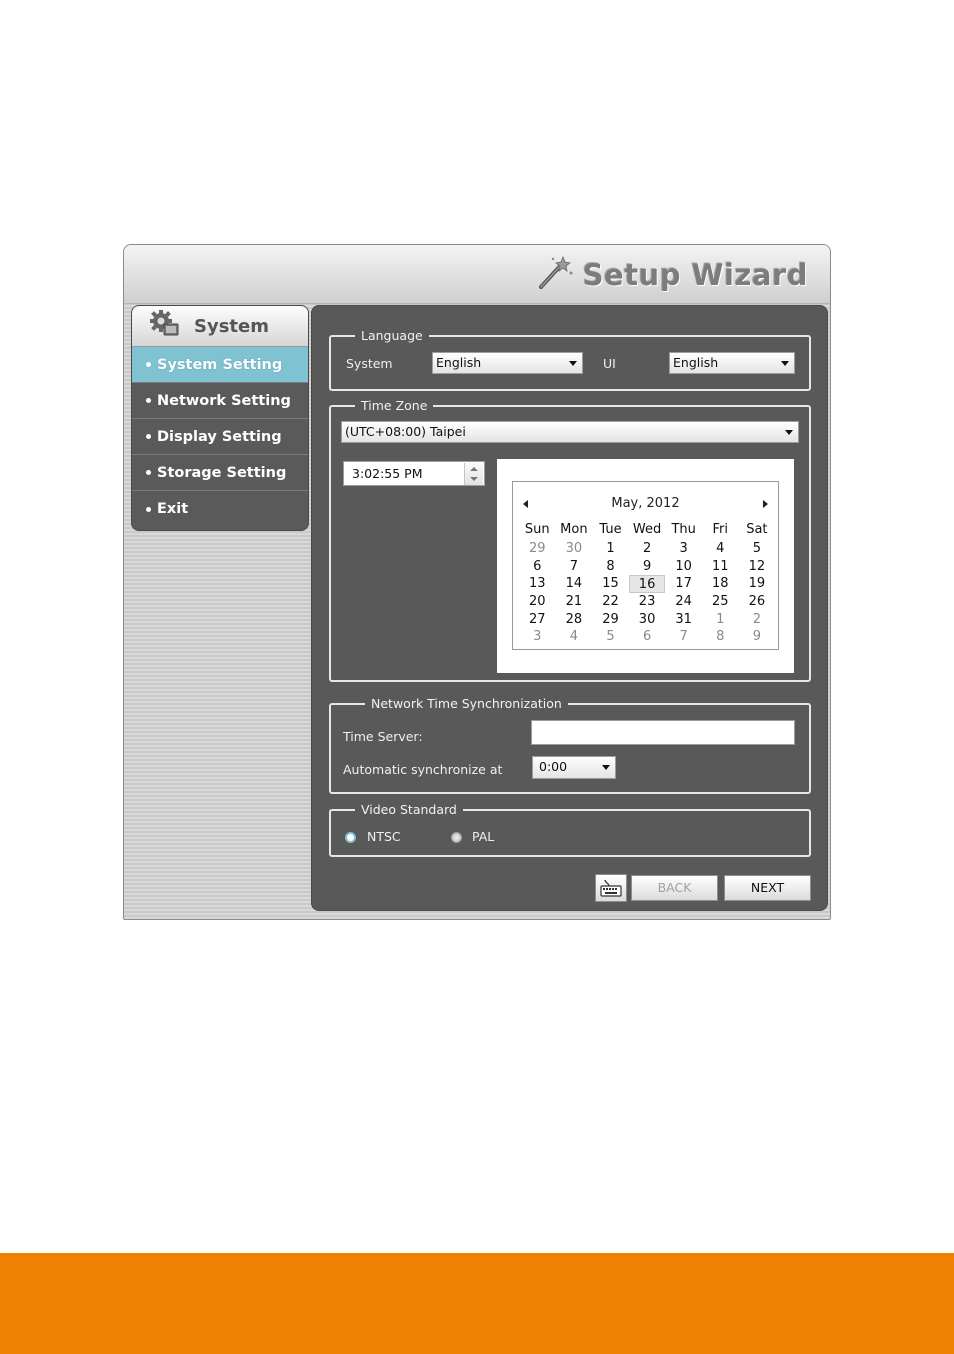 This screenshot has height=1354, width=954. Describe the element at coordinates (350, 837) in the screenshot. I see `ntsc-radio` at that location.